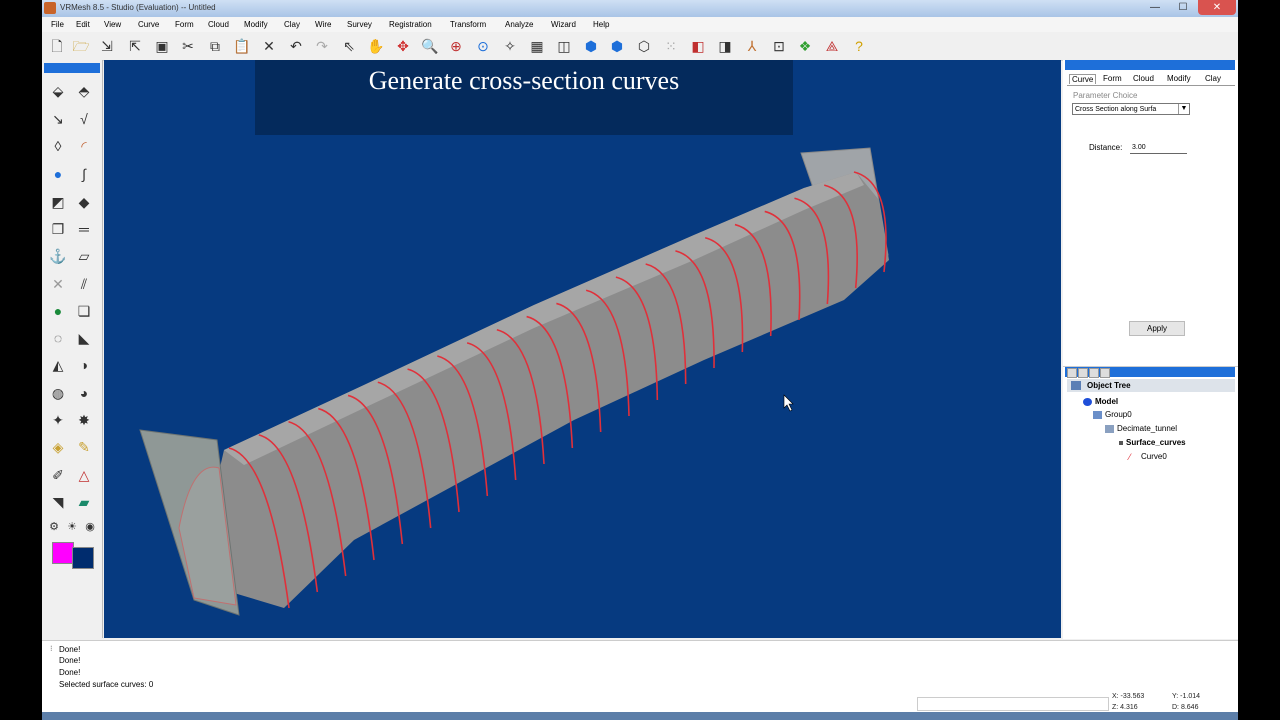  I want to click on copy-tool-icon: ❐, so click(58, 229).